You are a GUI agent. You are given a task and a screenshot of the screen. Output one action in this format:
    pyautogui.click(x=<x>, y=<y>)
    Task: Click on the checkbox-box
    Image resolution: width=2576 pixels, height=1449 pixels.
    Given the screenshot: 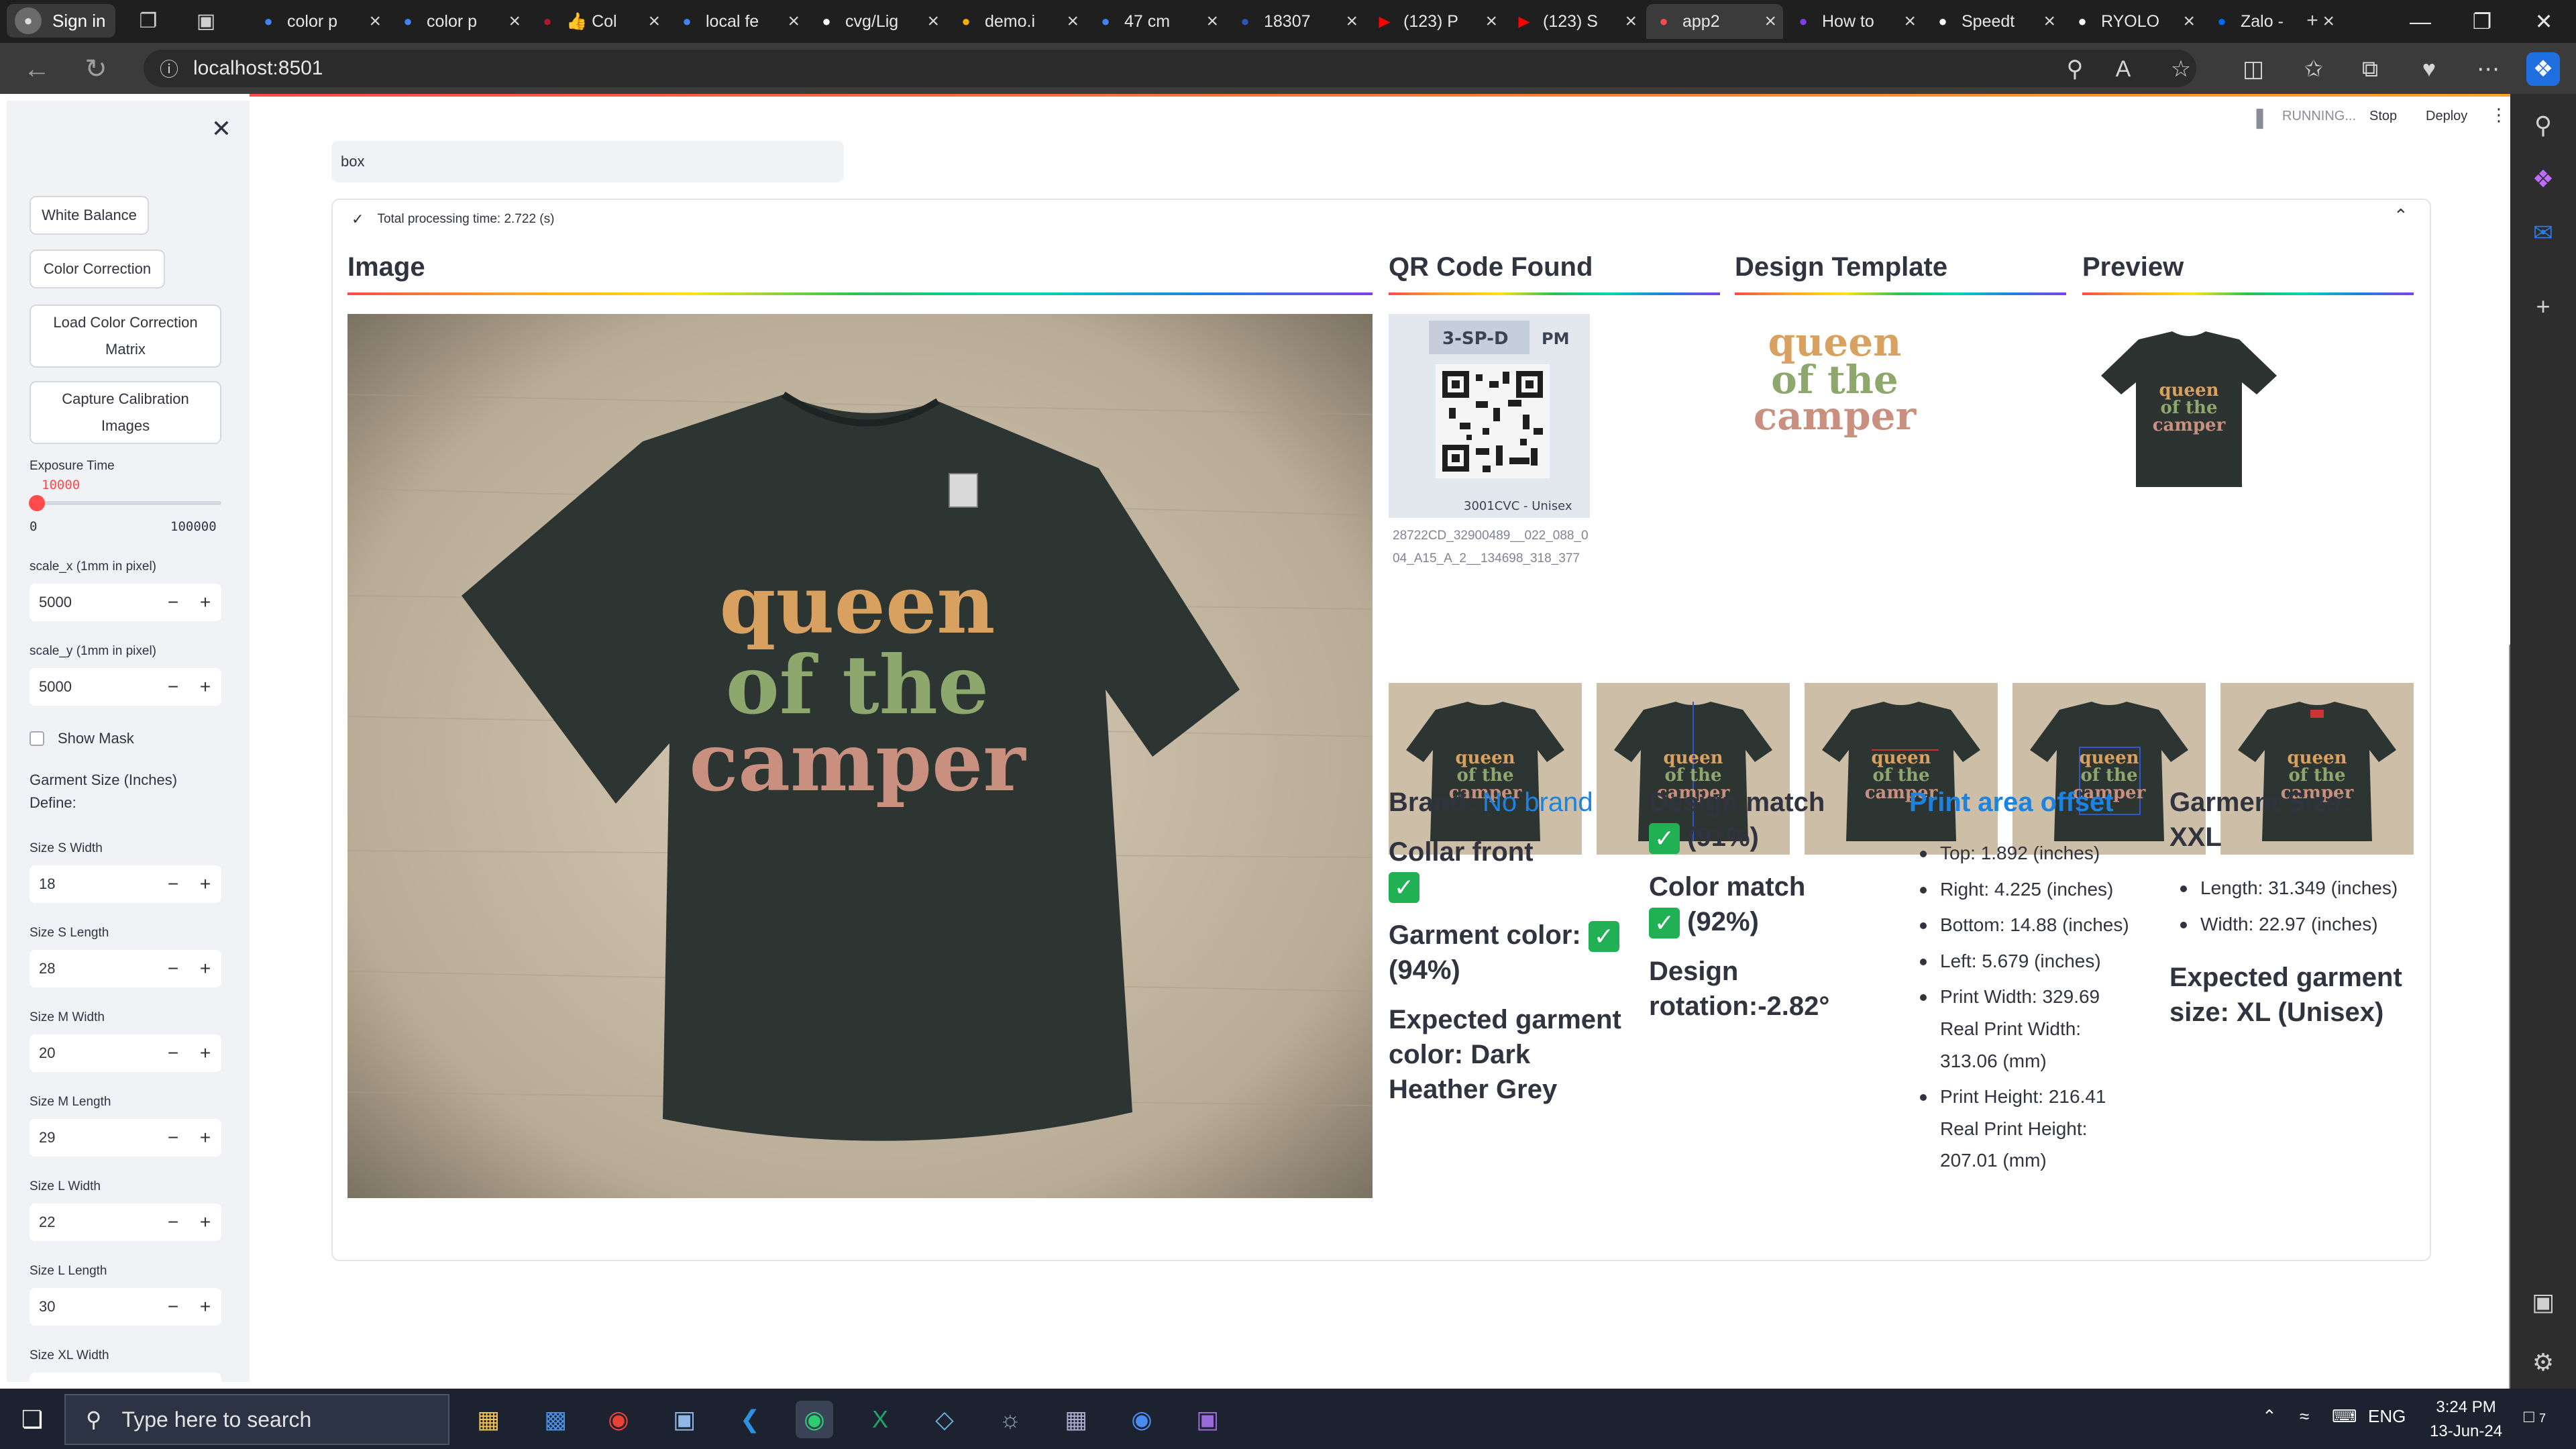 What is the action you would take?
    pyautogui.click(x=37, y=738)
    